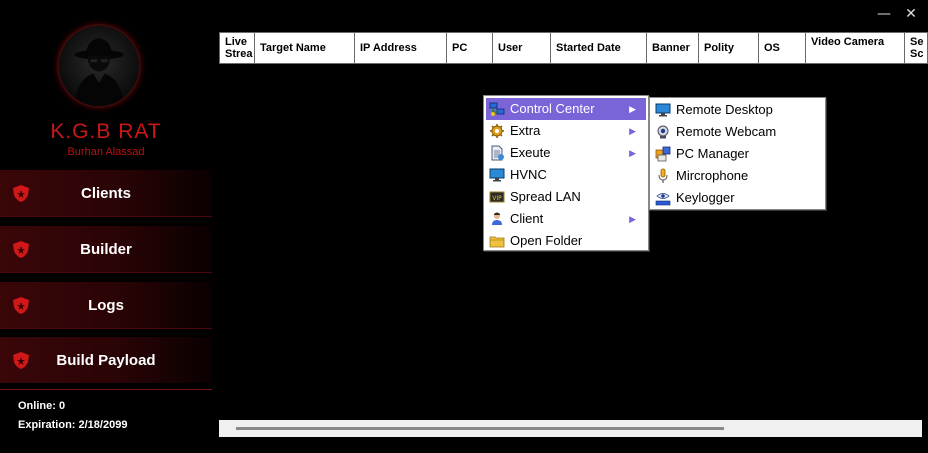  I want to click on menu-item-label: Extra, so click(525, 130).